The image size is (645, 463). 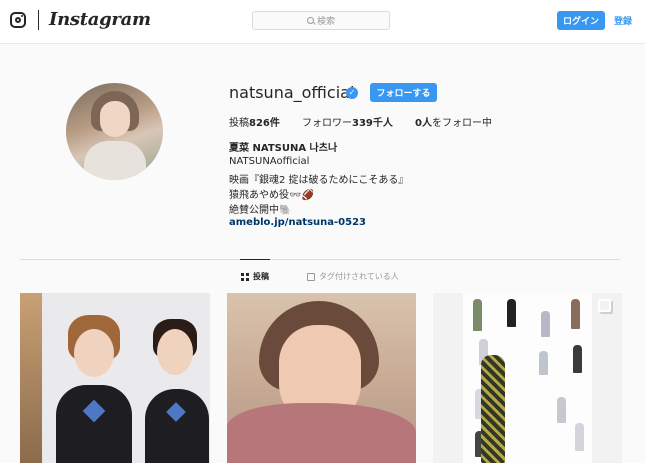 I want to click on following-count: 0人をフォロー中, so click(x=453, y=121).